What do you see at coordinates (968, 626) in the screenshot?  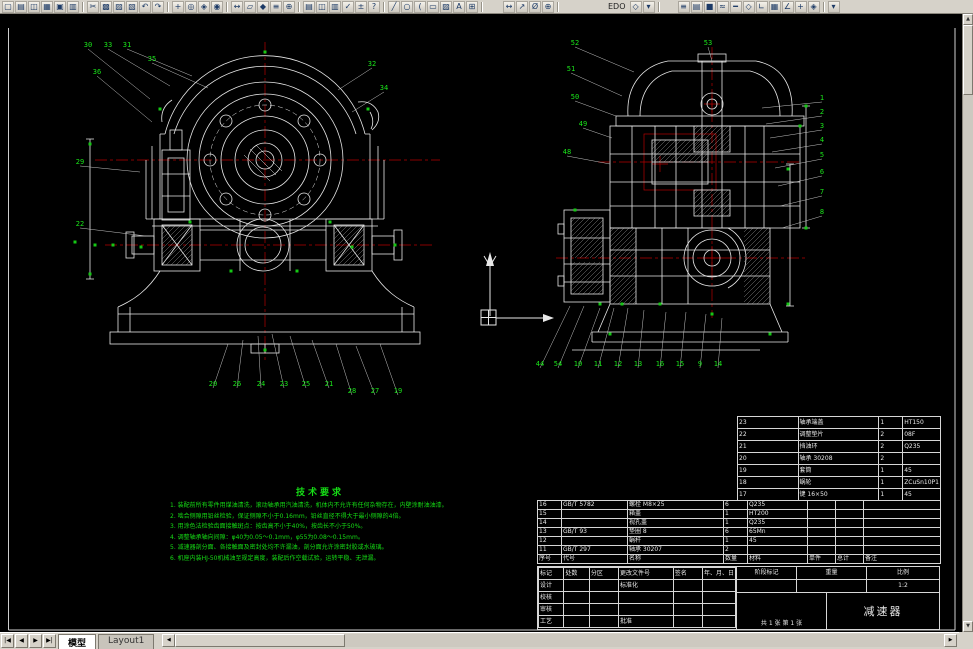 I see `scroll-down-button: ▼` at bounding box center [968, 626].